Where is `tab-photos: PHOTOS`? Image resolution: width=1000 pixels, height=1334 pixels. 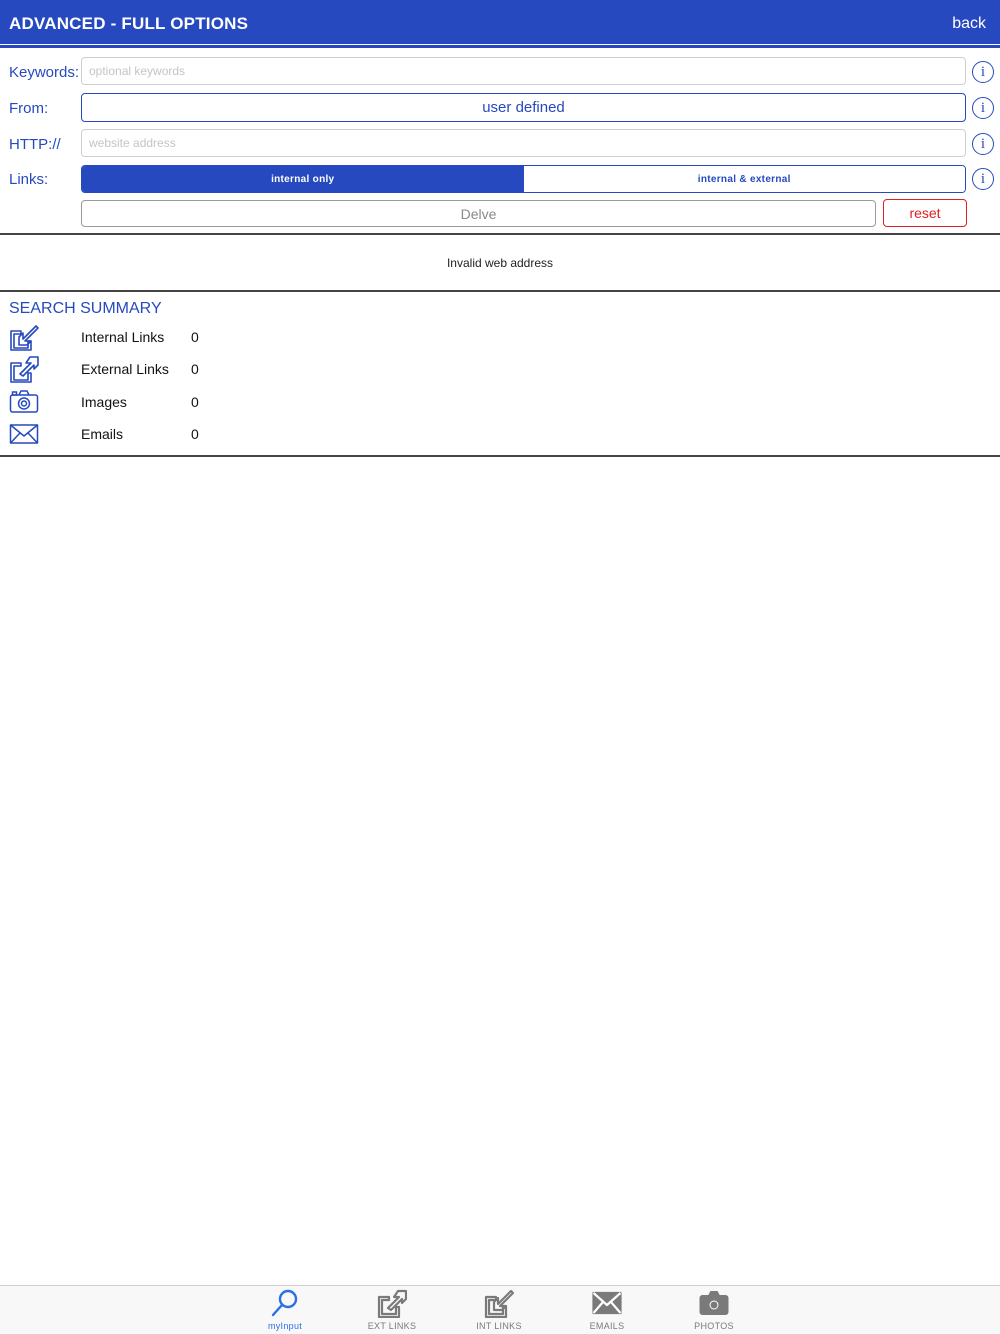
tab-photos: PHOTOS is located at coordinates (714, 1310).